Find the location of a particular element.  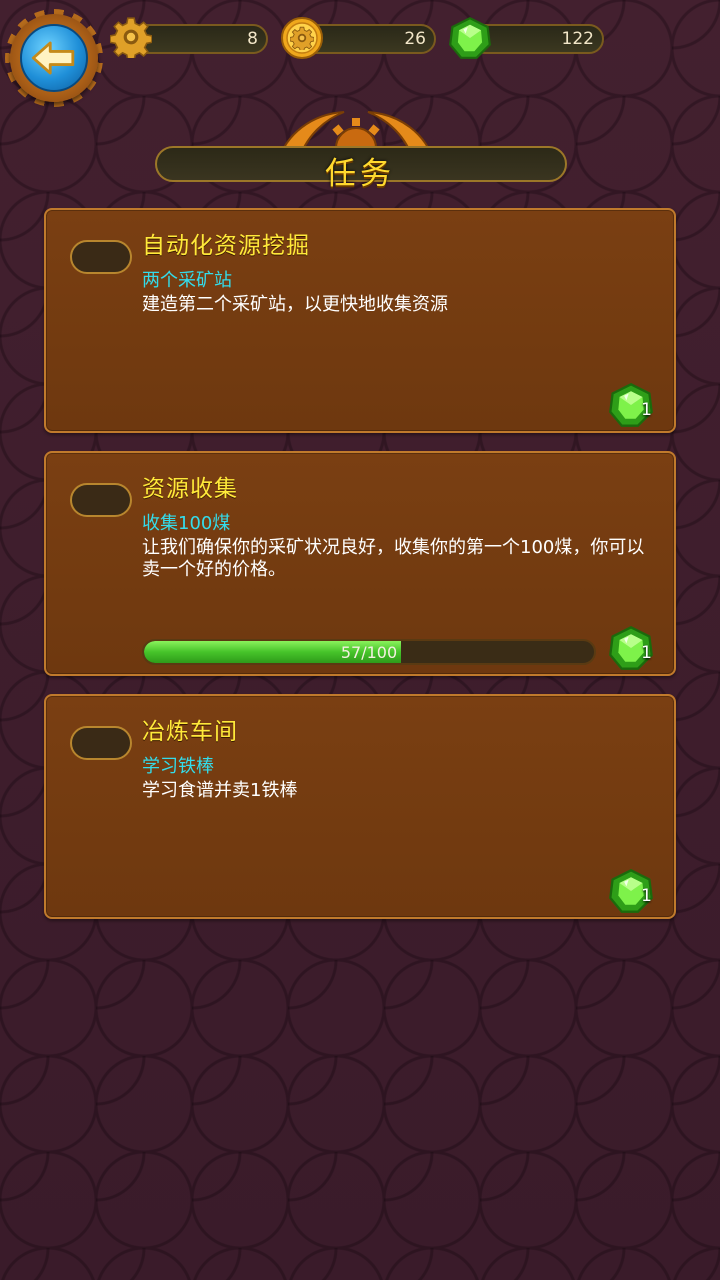

gold-coin-icon is located at coordinates (302, 38).